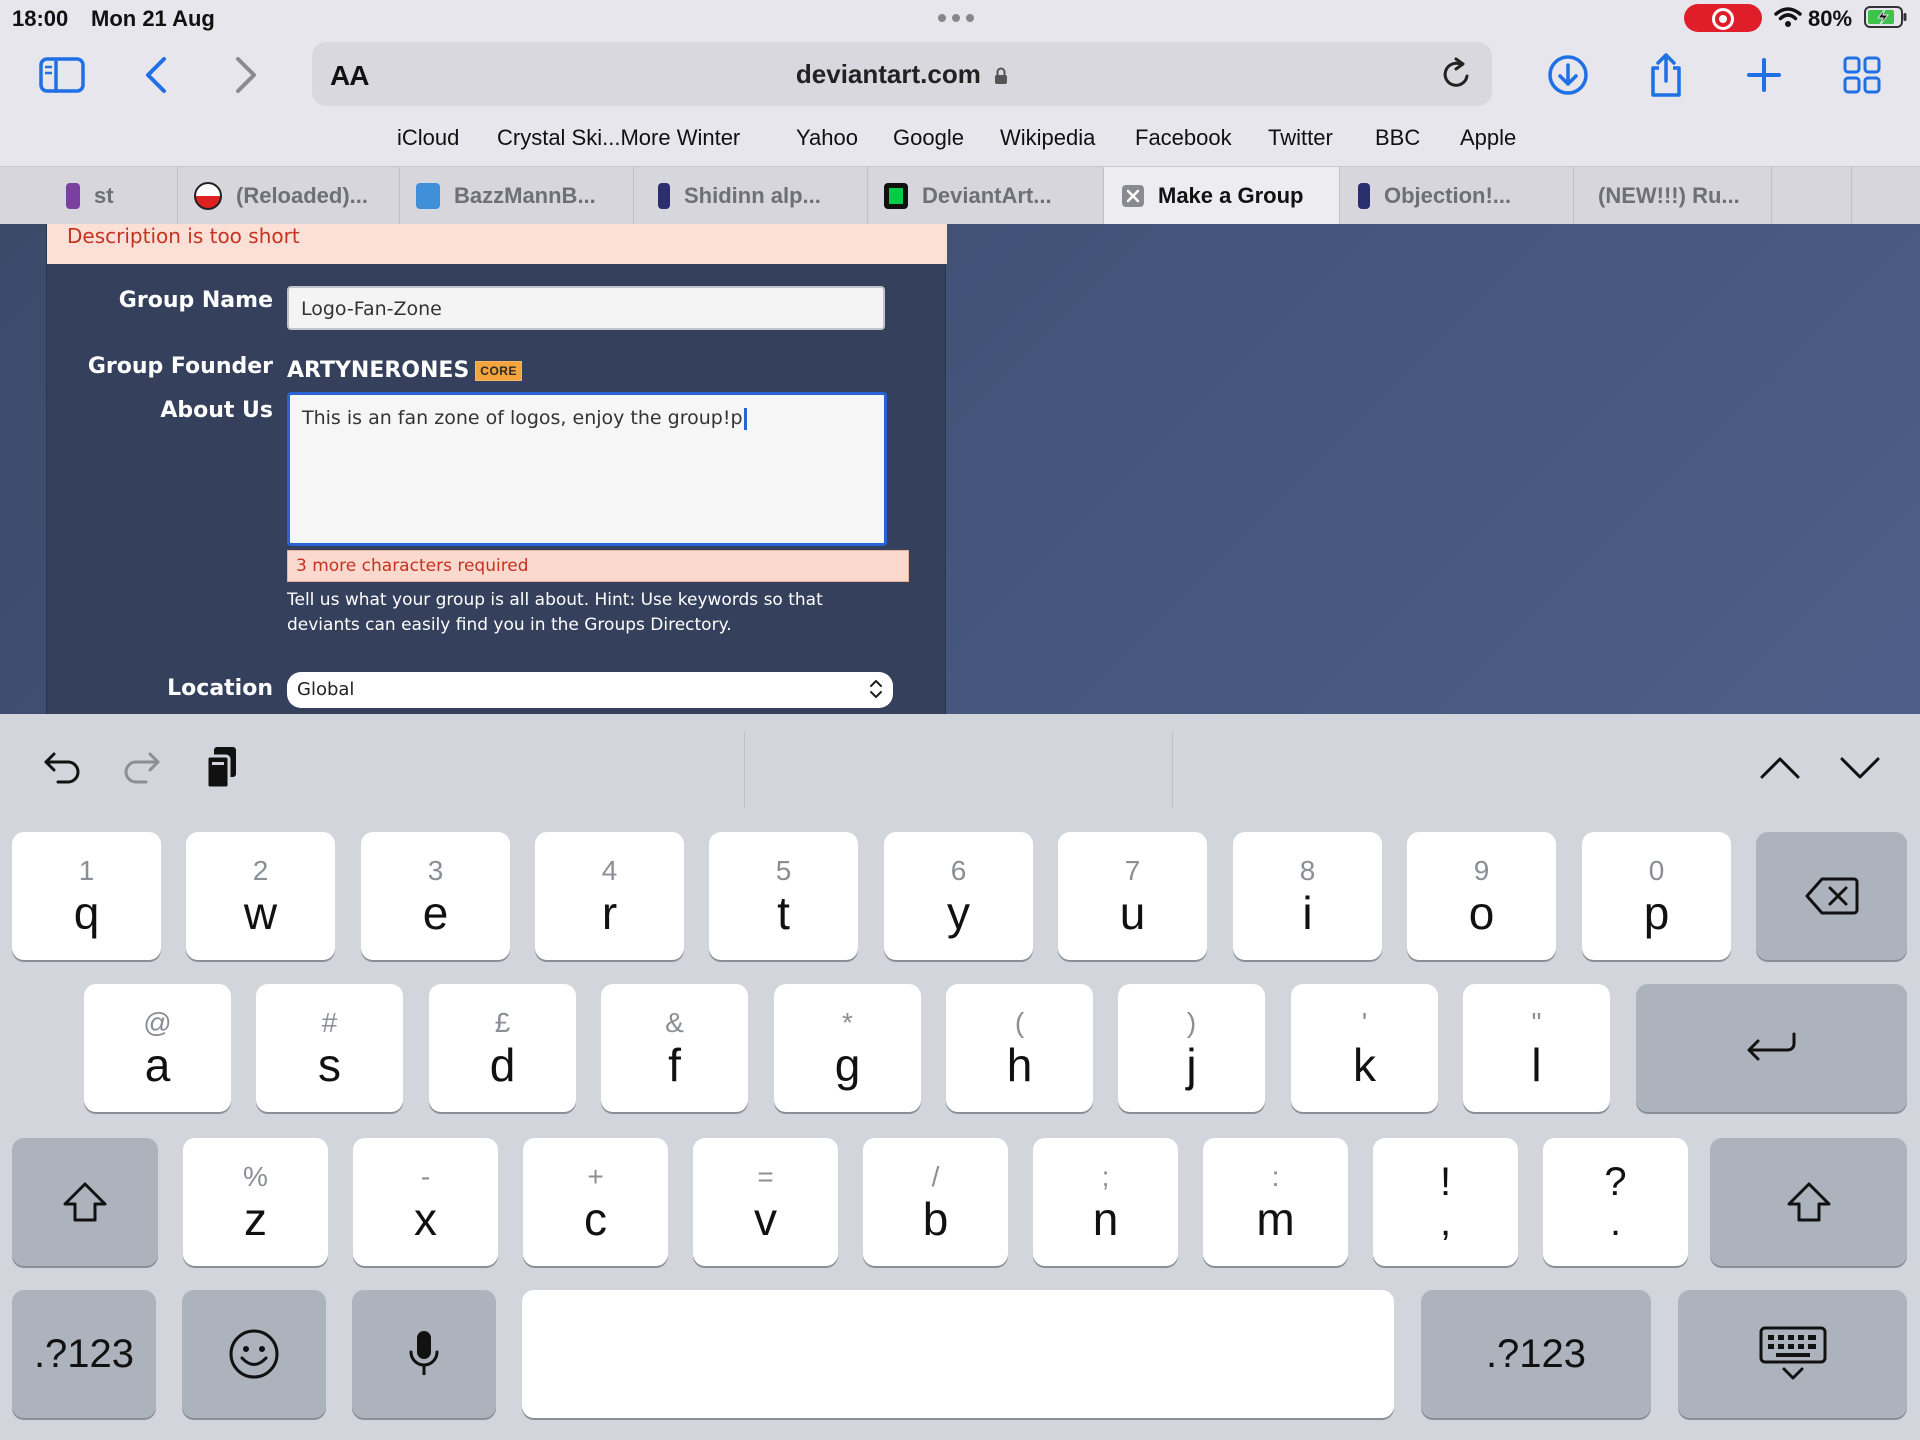  I want to click on key-alt-label: 1, so click(86, 870).